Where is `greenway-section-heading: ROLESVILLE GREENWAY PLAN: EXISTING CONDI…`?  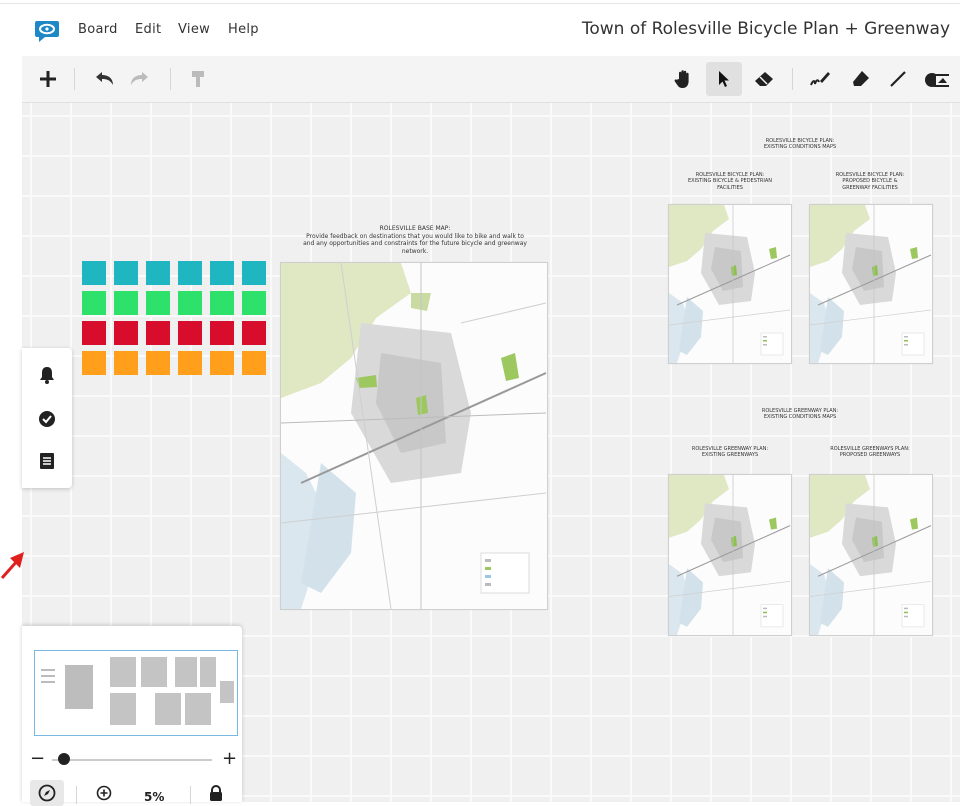
greenway-section-heading: ROLESVILLE GREENWAY PLAN: EXISTING CONDI… is located at coordinates (800, 414).